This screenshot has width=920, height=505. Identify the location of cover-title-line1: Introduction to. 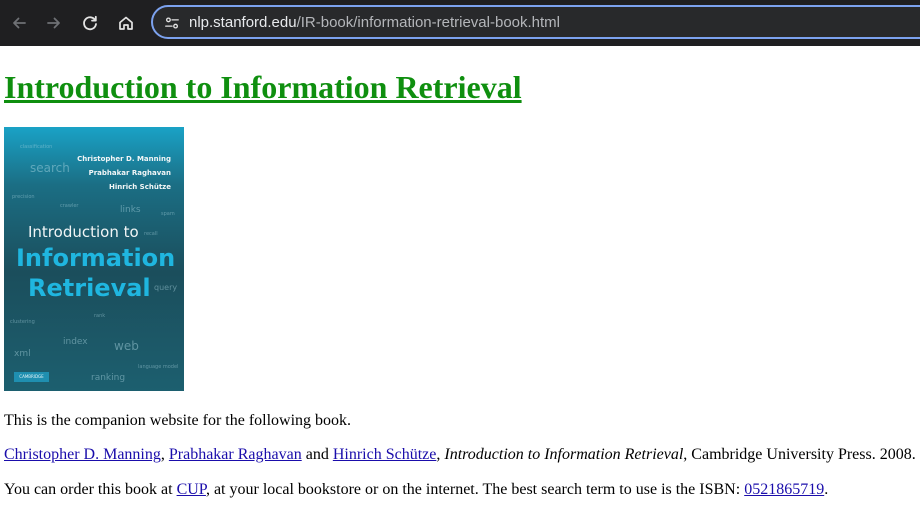
(83, 232).